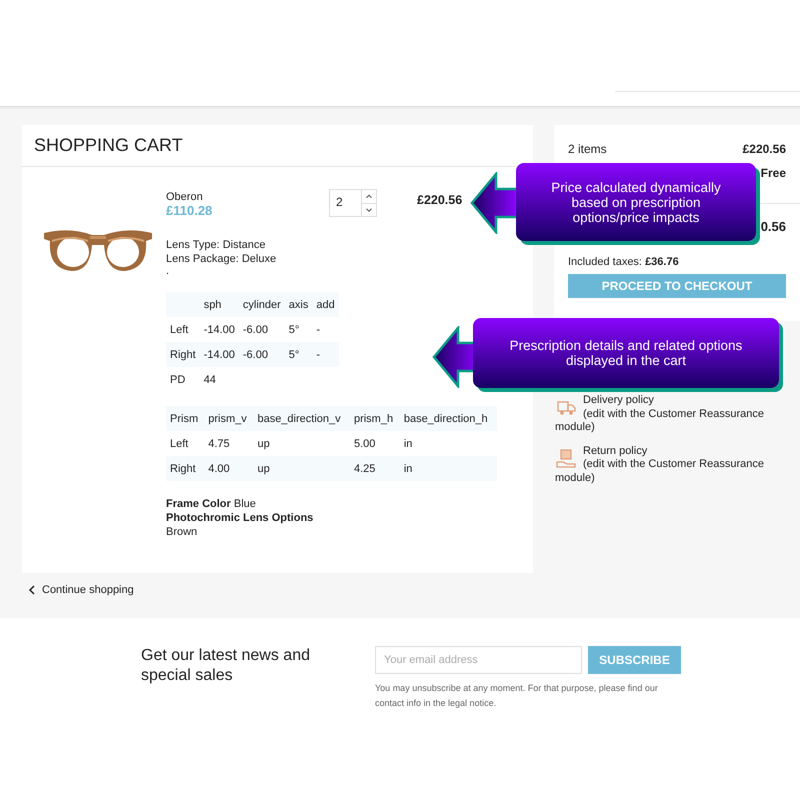 The height and width of the screenshot is (800, 800). Describe the element at coordinates (618, 400) in the screenshot. I see `policy-title: Delivery policy` at that location.